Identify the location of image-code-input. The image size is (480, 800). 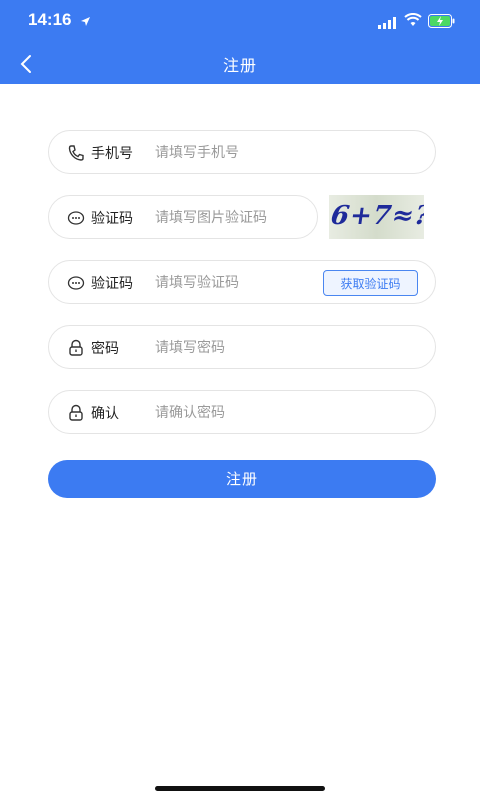
(230, 218).